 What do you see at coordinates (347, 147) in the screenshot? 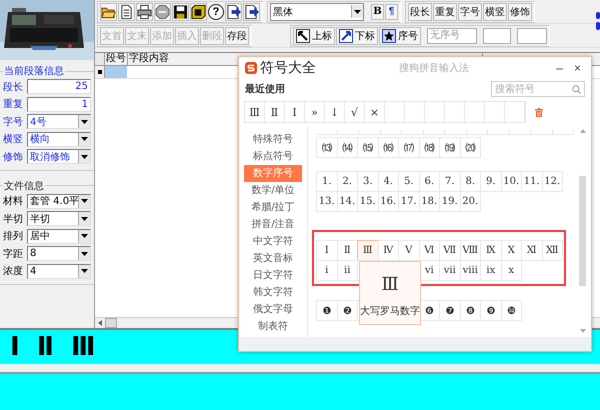
I see `symbol-cell: ⒁` at bounding box center [347, 147].